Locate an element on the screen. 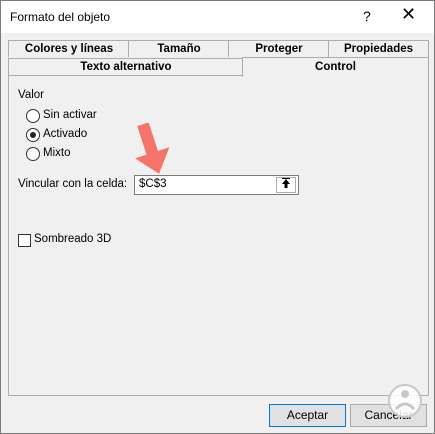  radio-selected-dot is located at coordinates (33, 135).